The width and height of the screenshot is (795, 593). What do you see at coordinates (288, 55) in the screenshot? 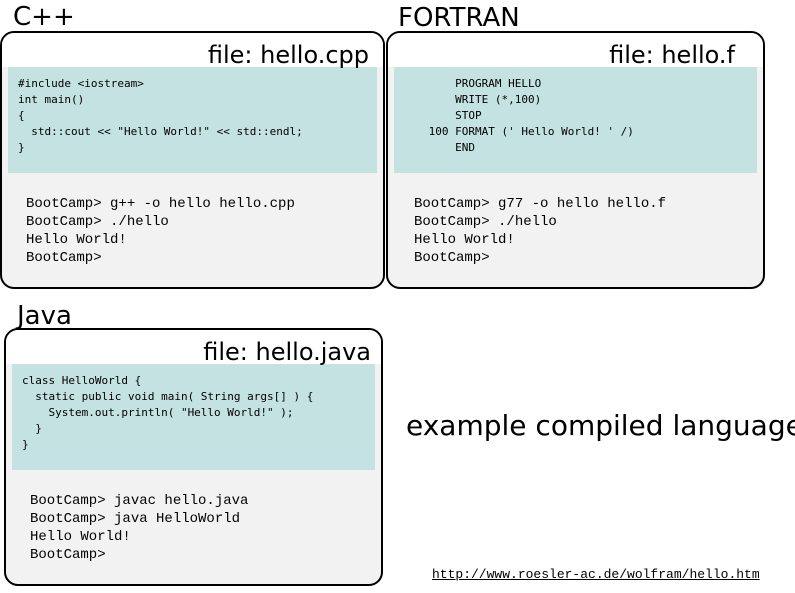
I see `cpp-file-label: file: hello.cpp` at bounding box center [288, 55].